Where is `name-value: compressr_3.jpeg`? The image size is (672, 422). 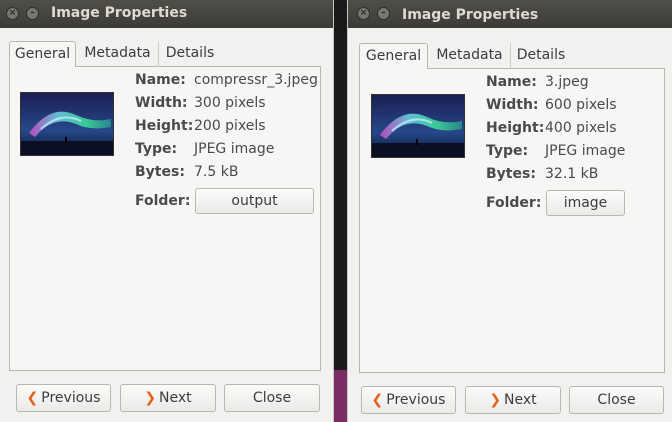 name-value: compressr_3.jpeg is located at coordinates (256, 80).